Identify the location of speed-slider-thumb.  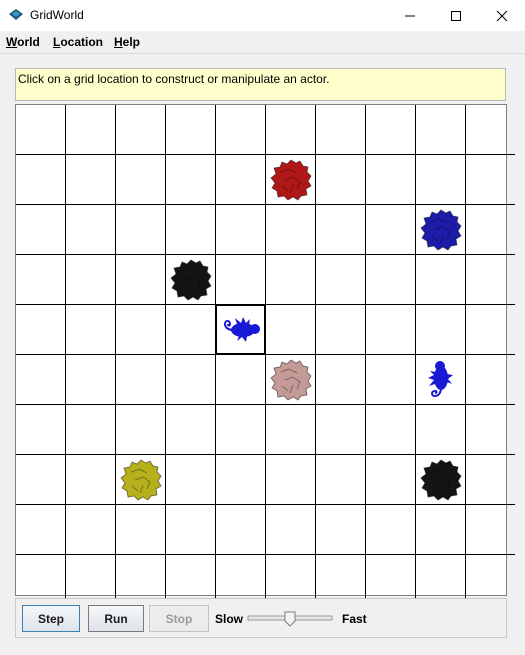
(290, 619).